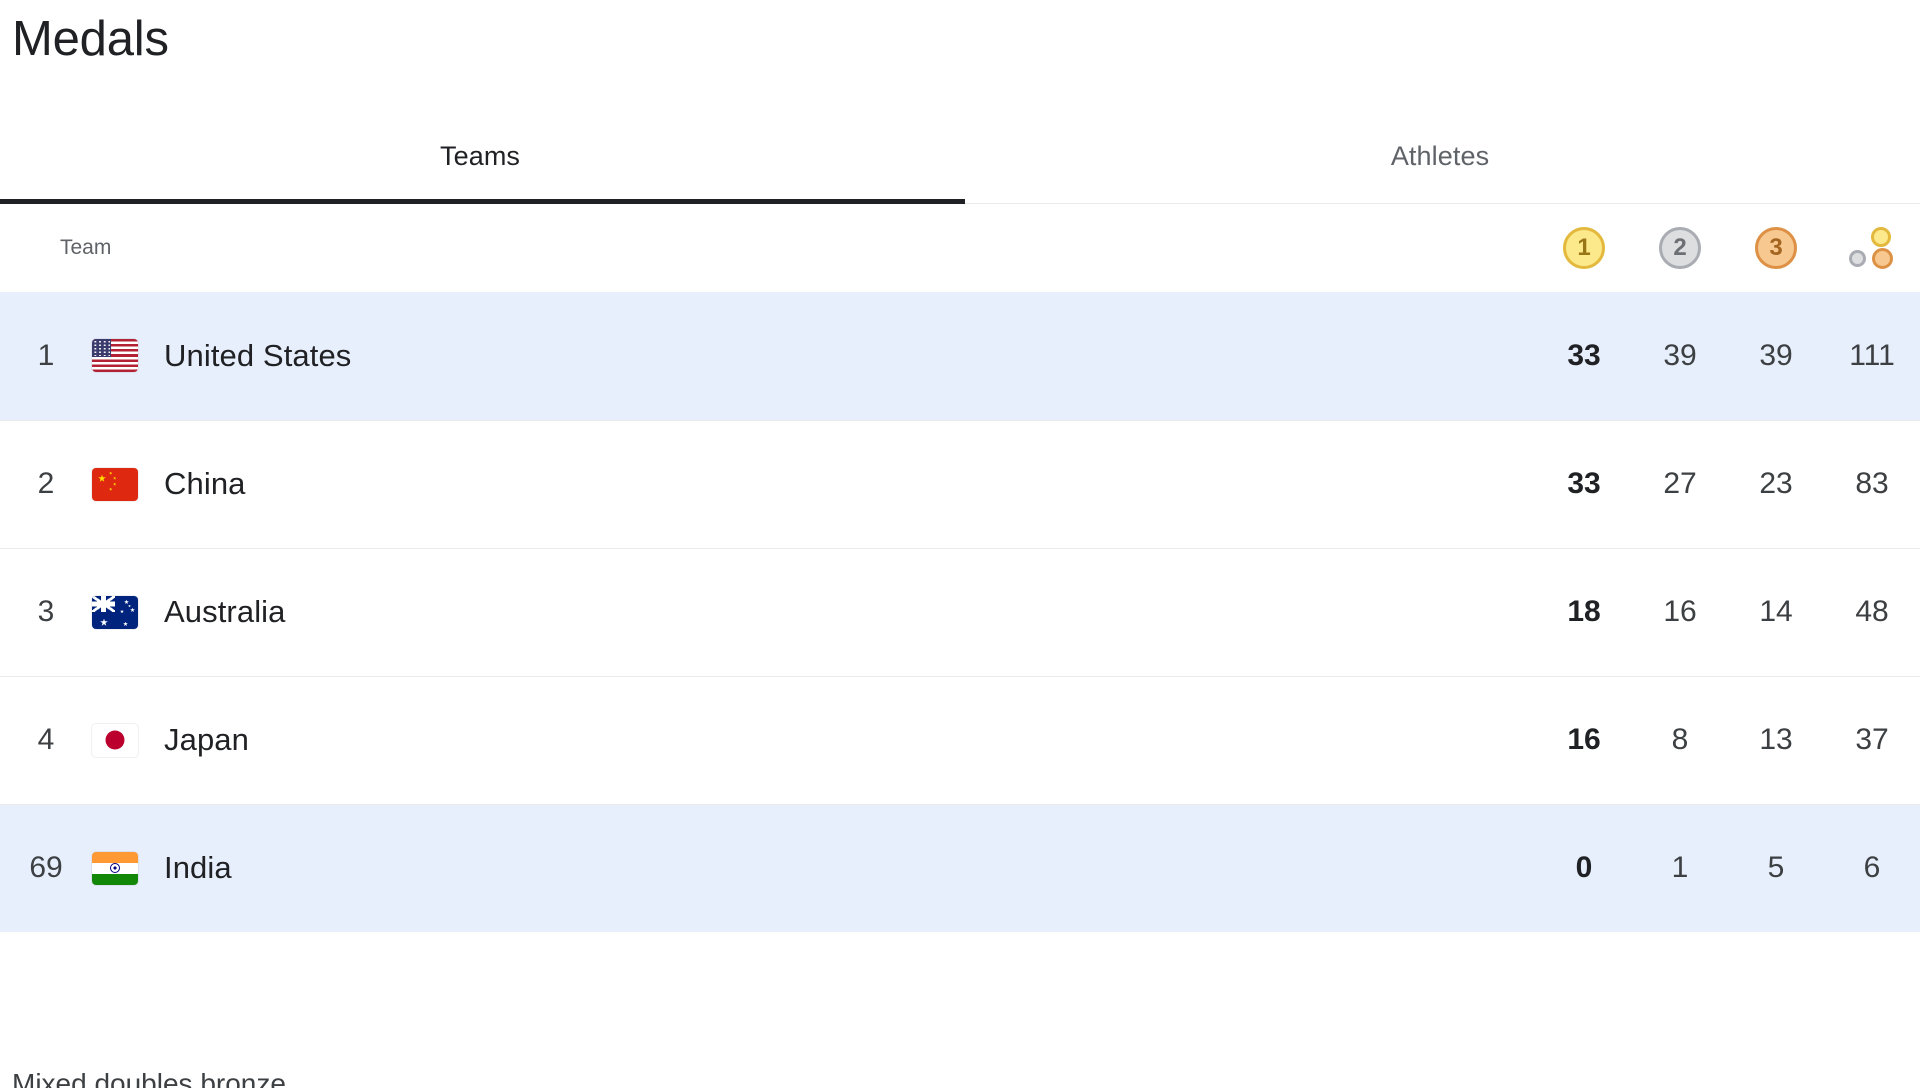 This screenshot has height=1088, width=1920. I want to click on team-name: India, so click(198, 868).